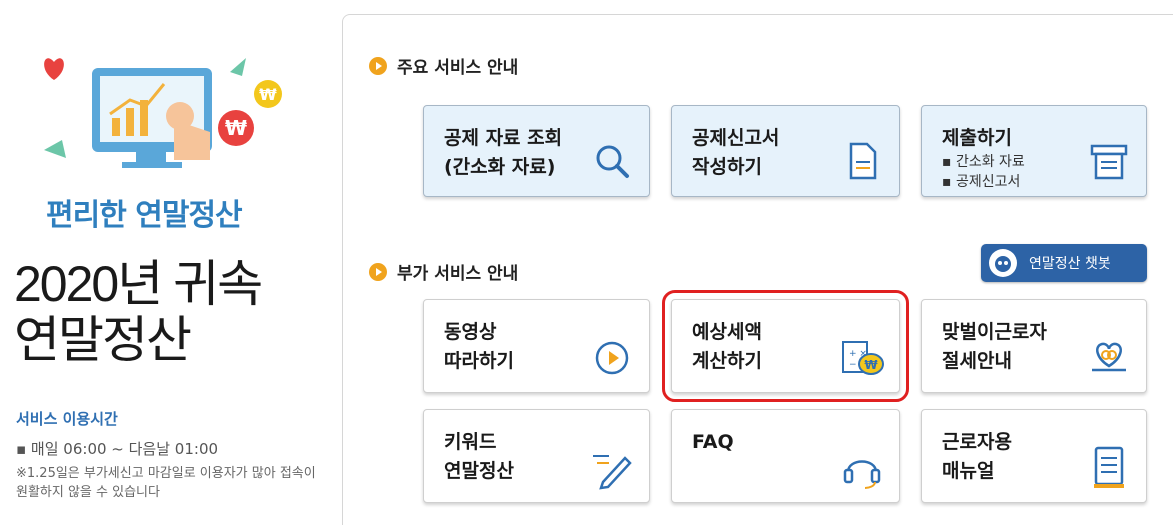 The image size is (1173, 525). Describe the element at coordinates (458, 274) in the screenshot. I see `extra-services-heading-text: 부가 서비스 안내` at that location.